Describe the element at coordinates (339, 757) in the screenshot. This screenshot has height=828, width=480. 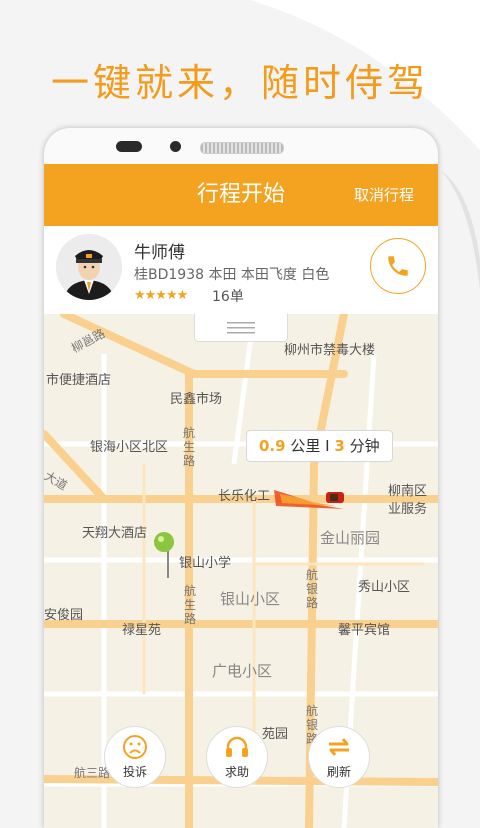
I see `refresh-button: 刷新` at that location.